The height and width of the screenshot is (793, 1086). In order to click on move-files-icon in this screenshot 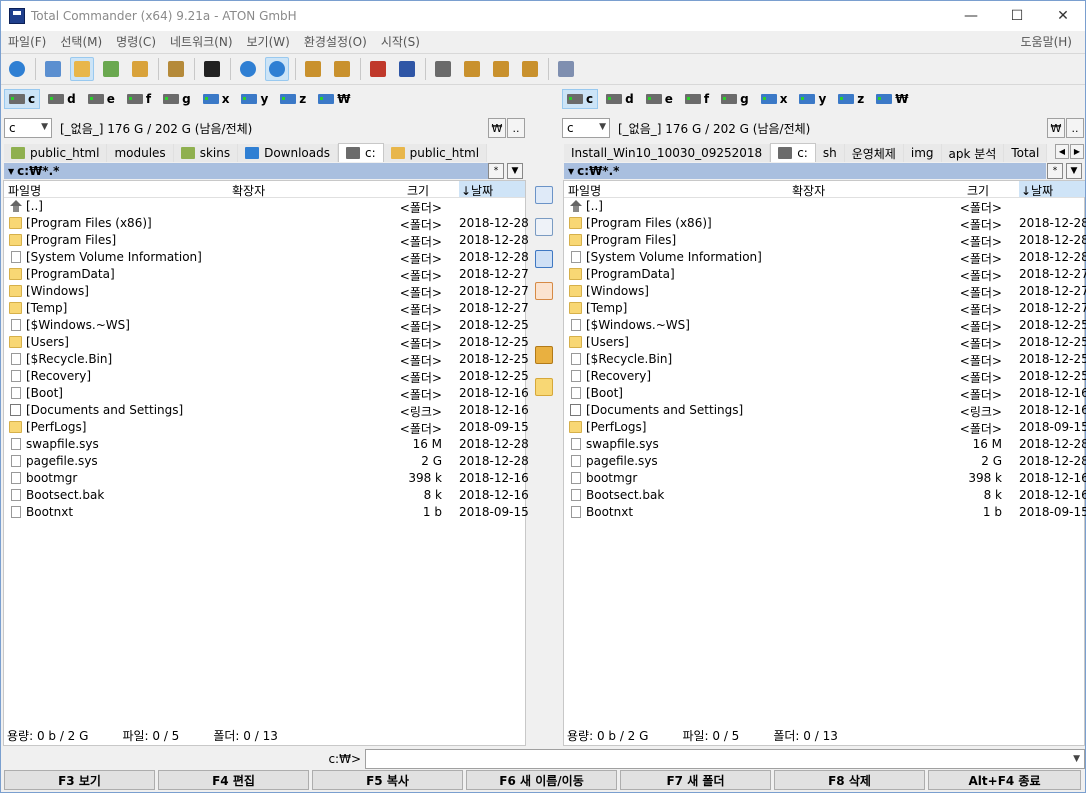, I will do `click(544, 291)`.